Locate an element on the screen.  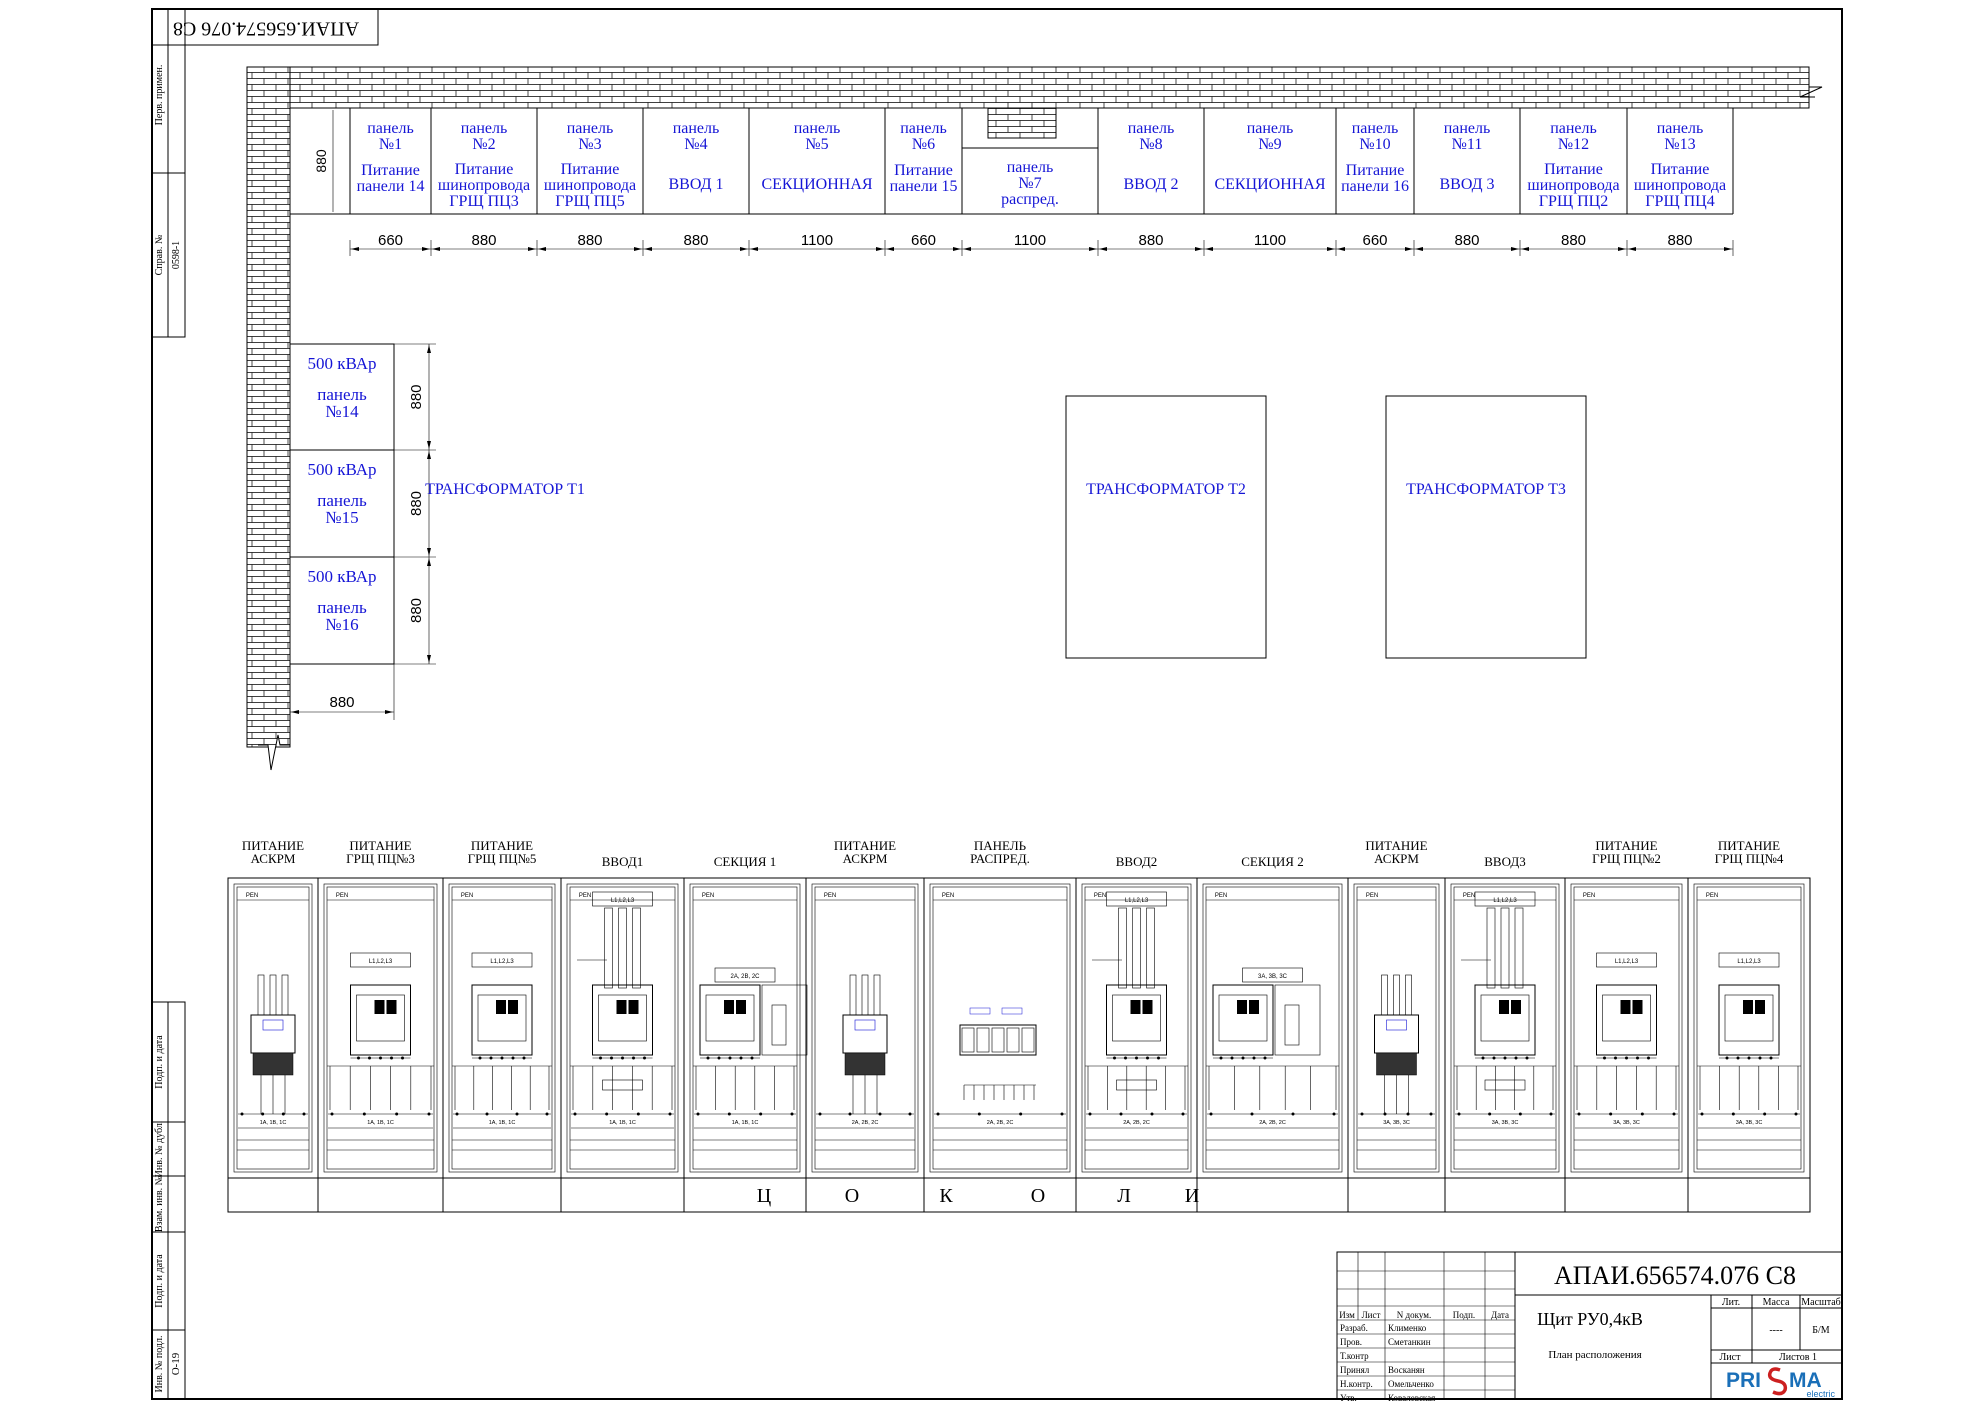
tb-head-date: Дата is located at coordinates (1500, 1315).